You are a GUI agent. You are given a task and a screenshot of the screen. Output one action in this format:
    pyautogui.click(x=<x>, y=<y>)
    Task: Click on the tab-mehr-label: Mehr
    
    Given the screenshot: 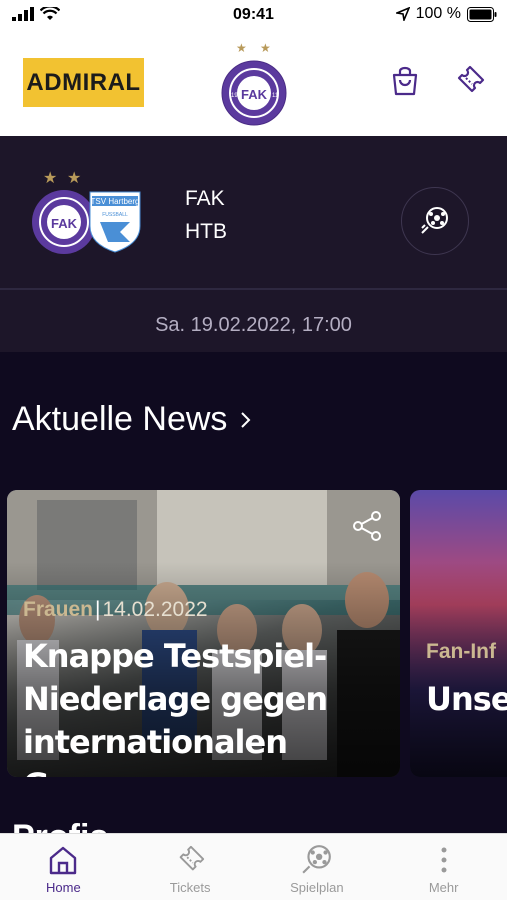 What is the action you would take?
    pyautogui.click(x=443, y=887)
    